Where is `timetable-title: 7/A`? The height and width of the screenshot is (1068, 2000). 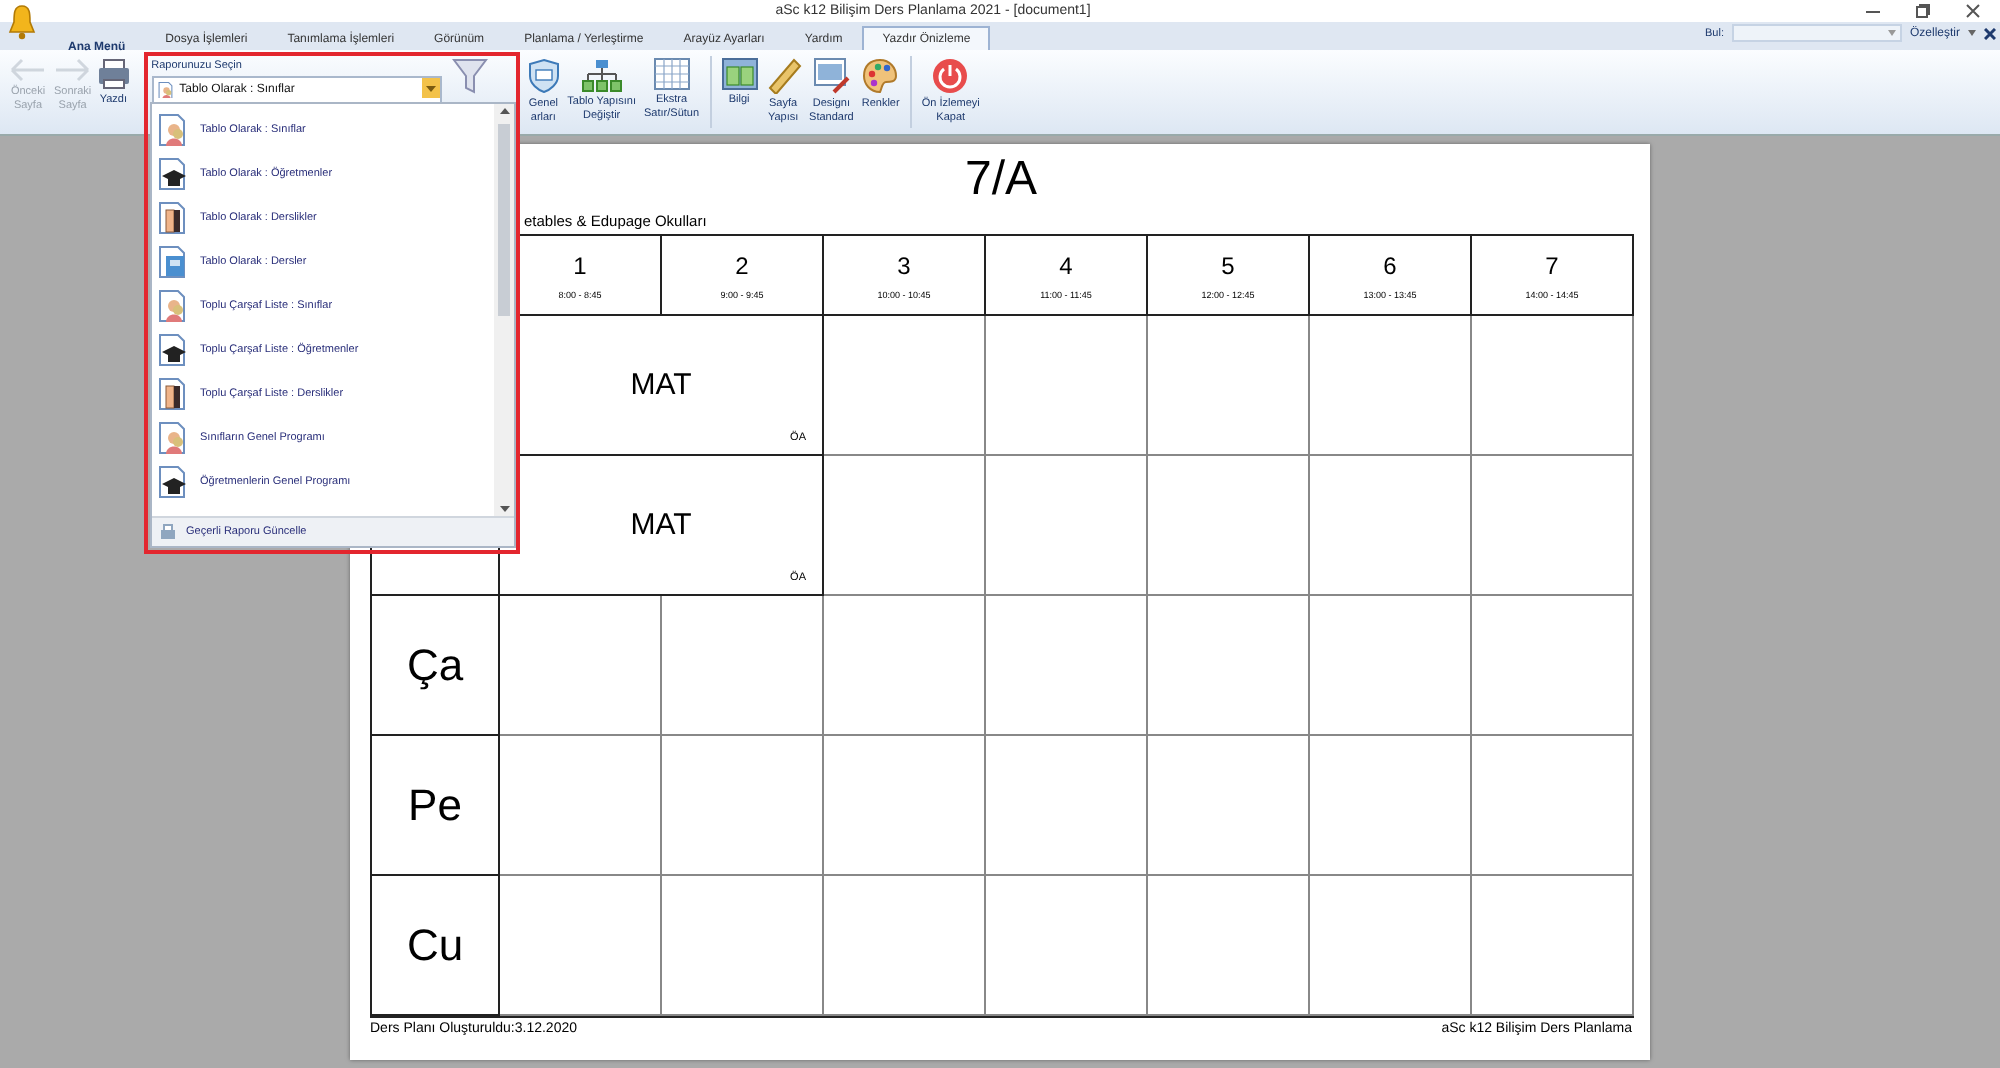 timetable-title: 7/A is located at coordinates (1001, 180).